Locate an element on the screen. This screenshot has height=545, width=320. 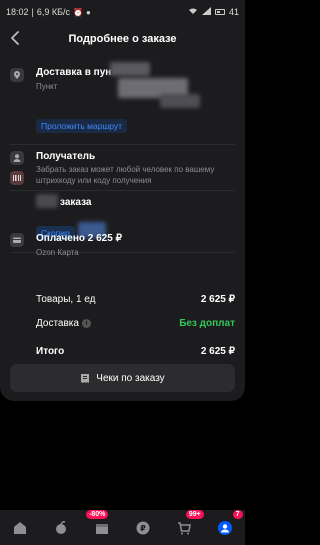
person-icon is located at coordinates (17, 158).